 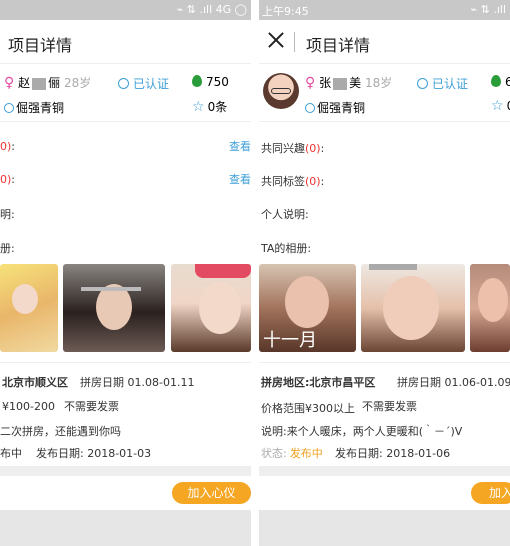 What do you see at coordinates (210, 107) in the screenshot?
I see `star-count: ☆ 0条` at bounding box center [210, 107].